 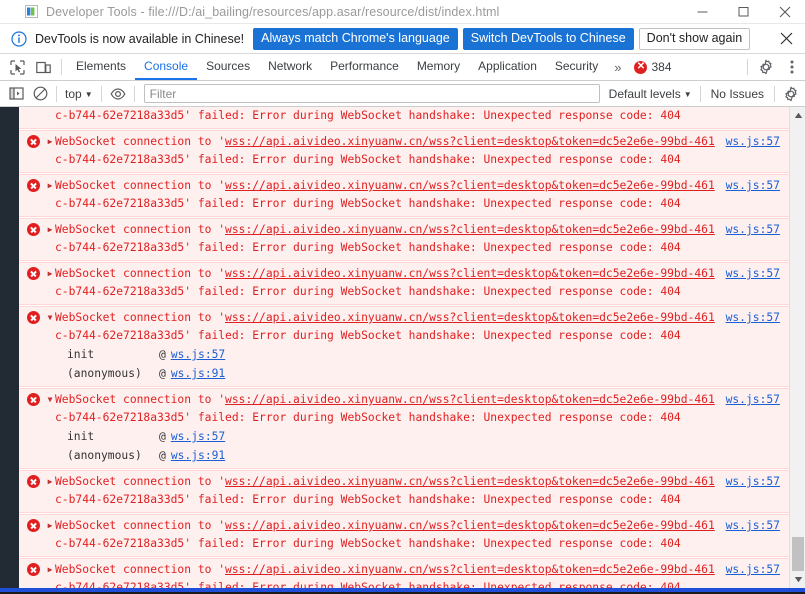 I want to click on more-options-icon, so click(x=792, y=67).